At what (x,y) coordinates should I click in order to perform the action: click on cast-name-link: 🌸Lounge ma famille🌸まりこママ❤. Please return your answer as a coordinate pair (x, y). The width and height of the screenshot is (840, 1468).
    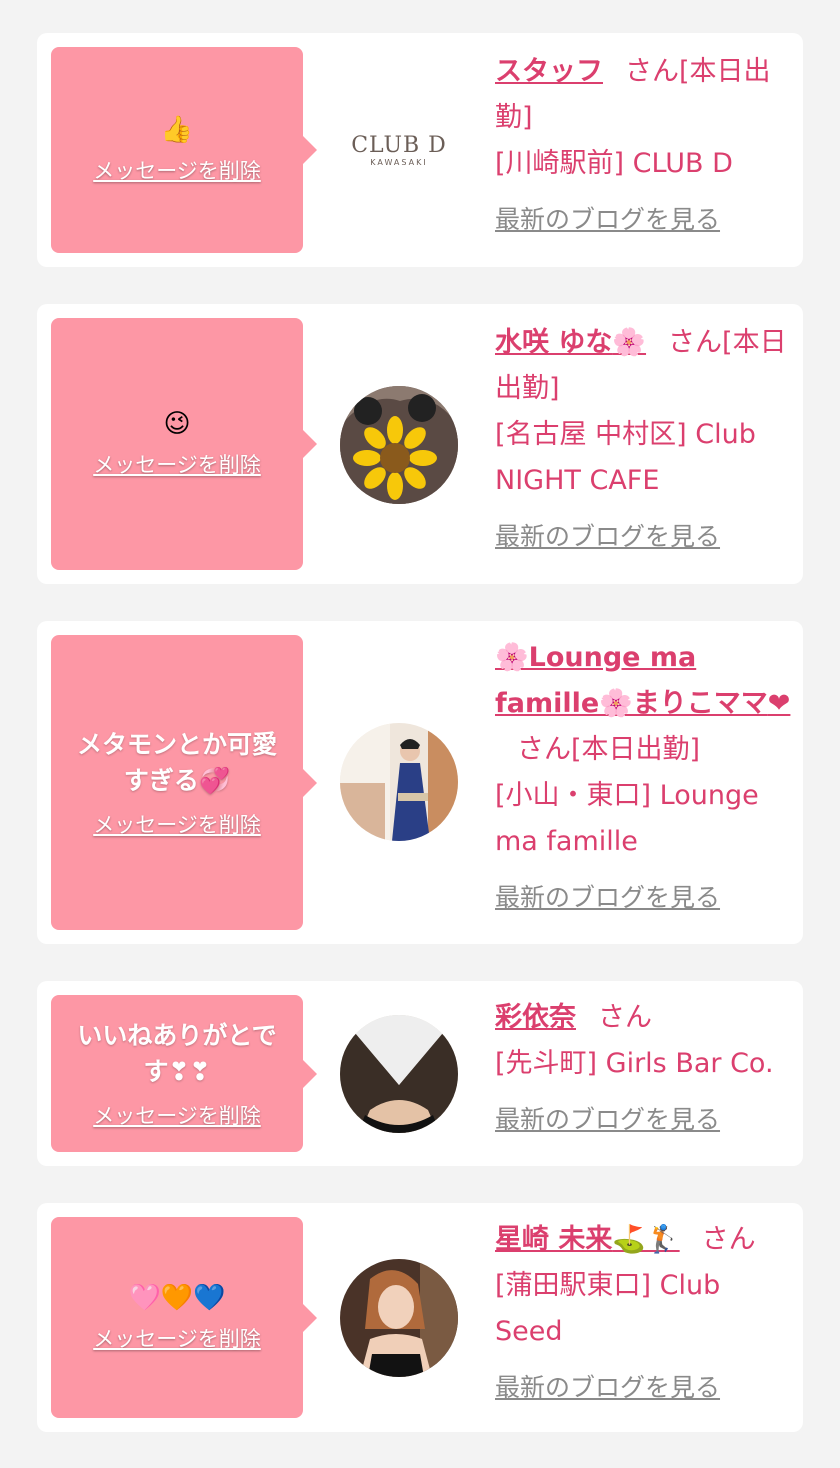
    Looking at the image, I should click on (642, 680).